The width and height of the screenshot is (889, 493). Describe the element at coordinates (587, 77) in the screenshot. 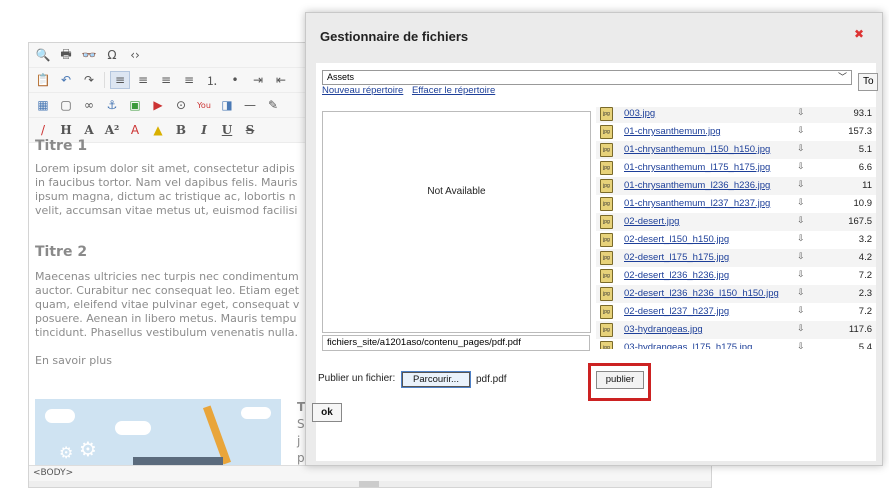

I see `folder-select: Assets ﹀` at that location.